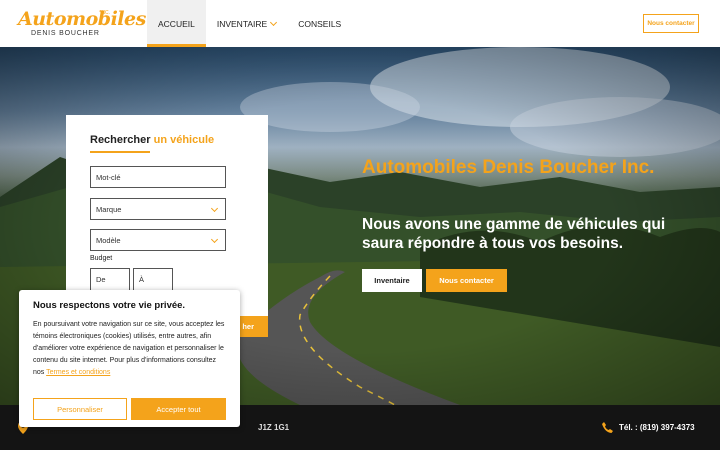 This screenshot has height=450, width=720. Describe the element at coordinates (101, 258) in the screenshot. I see `budget-label: Budget` at that location.